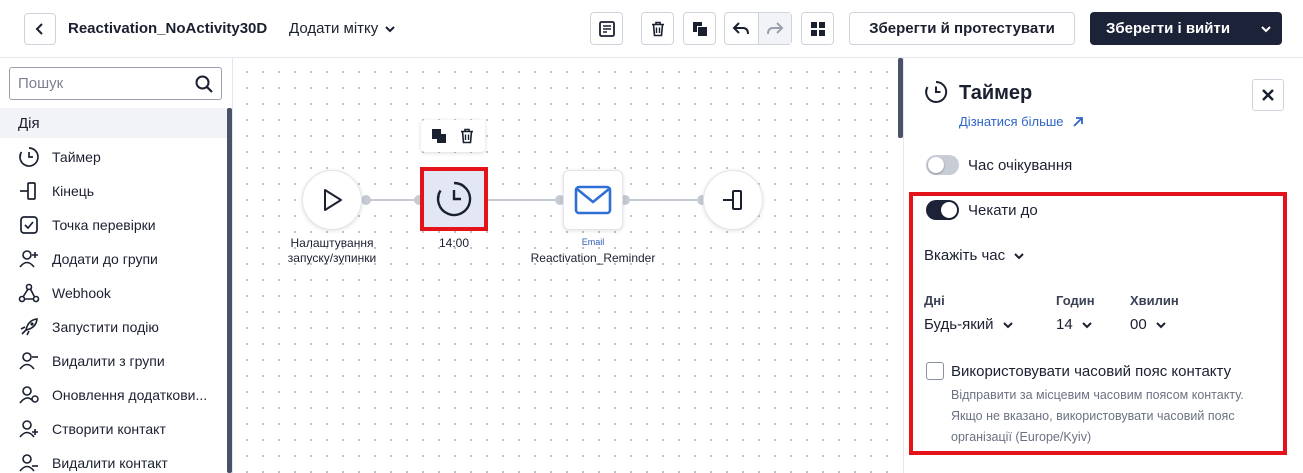 This screenshot has width=1303, height=473. I want to click on minutes-label: Хвилин, so click(1154, 300).